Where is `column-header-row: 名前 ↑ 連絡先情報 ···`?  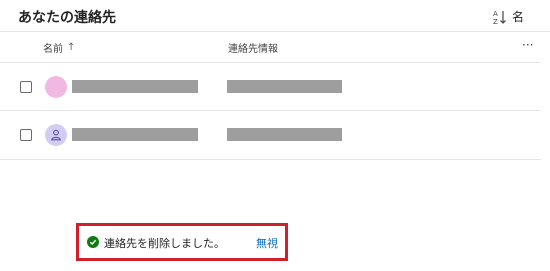 column-header-row: 名前 ↑ 連絡先情報 ··· is located at coordinates (275, 47).